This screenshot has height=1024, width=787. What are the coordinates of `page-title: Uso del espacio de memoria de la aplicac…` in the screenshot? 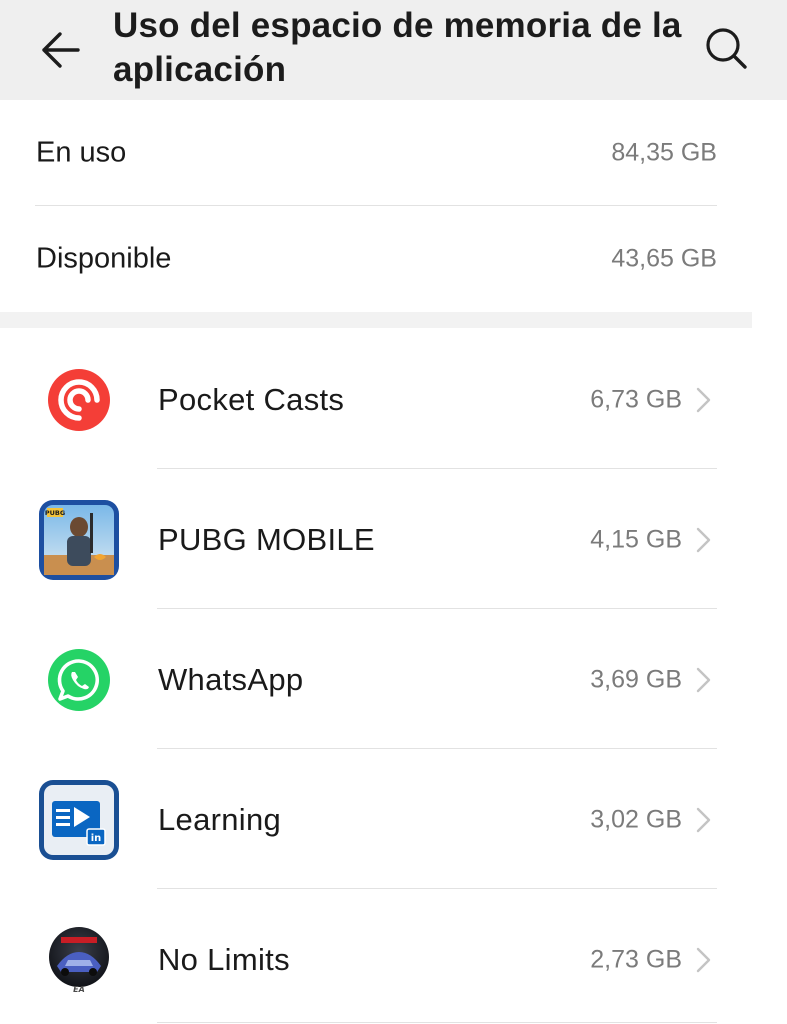 It's located at (397, 47).